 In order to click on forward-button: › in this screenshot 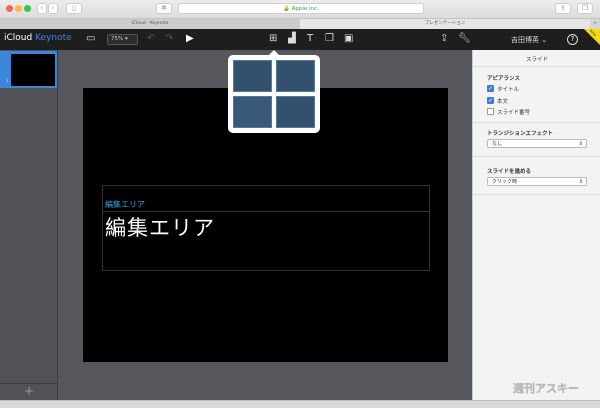, I will do `click(53, 8)`.